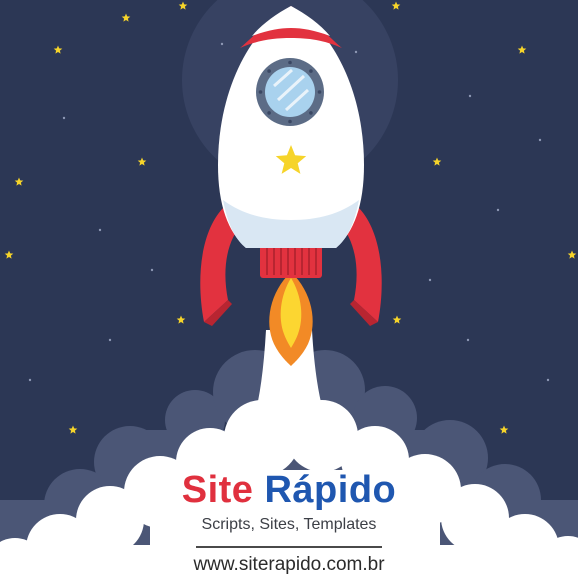 The width and height of the screenshot is (578, 578). Describe the element at coordinates (217, 490) in the screenshot. I see `brand-name-site: Site` at that location.